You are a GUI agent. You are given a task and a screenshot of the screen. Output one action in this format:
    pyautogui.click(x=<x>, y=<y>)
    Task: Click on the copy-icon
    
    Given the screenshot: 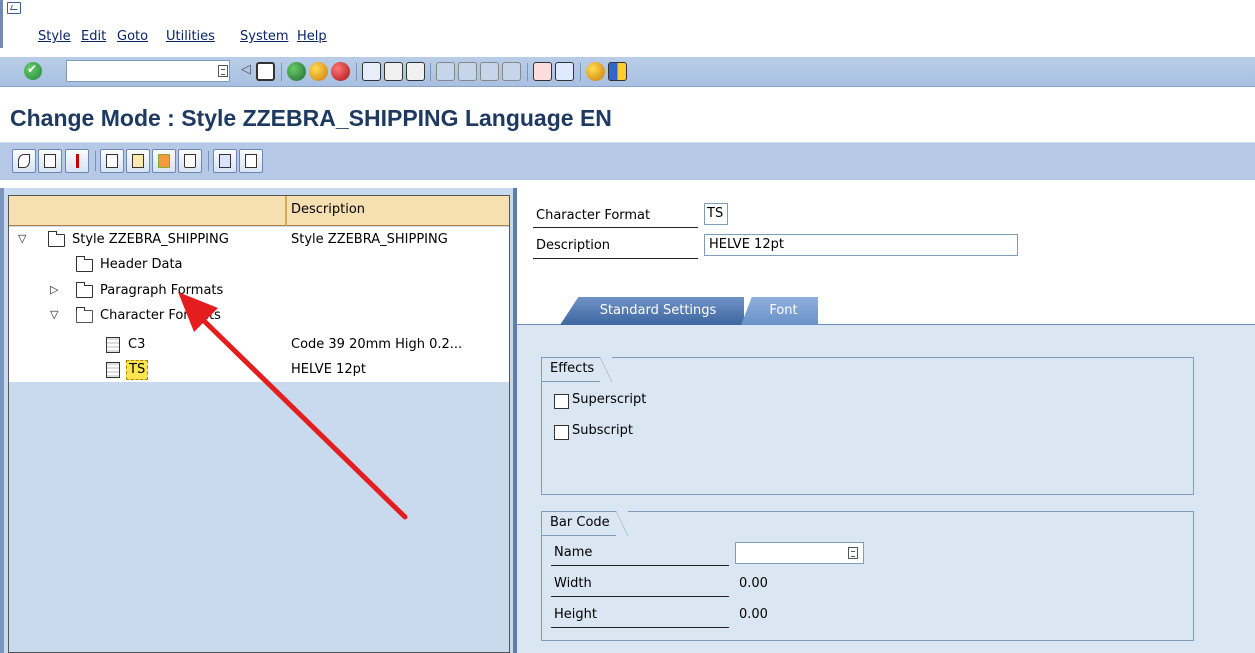 What is the action you would take?
    pyautogui.click(x=138, y=161)
    